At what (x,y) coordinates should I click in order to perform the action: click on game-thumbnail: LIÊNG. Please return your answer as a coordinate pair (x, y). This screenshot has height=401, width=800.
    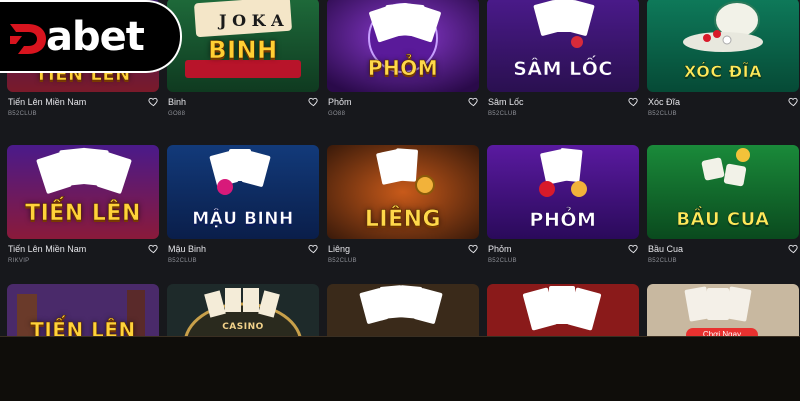
    Looking at the image, I should click on (403, 192).